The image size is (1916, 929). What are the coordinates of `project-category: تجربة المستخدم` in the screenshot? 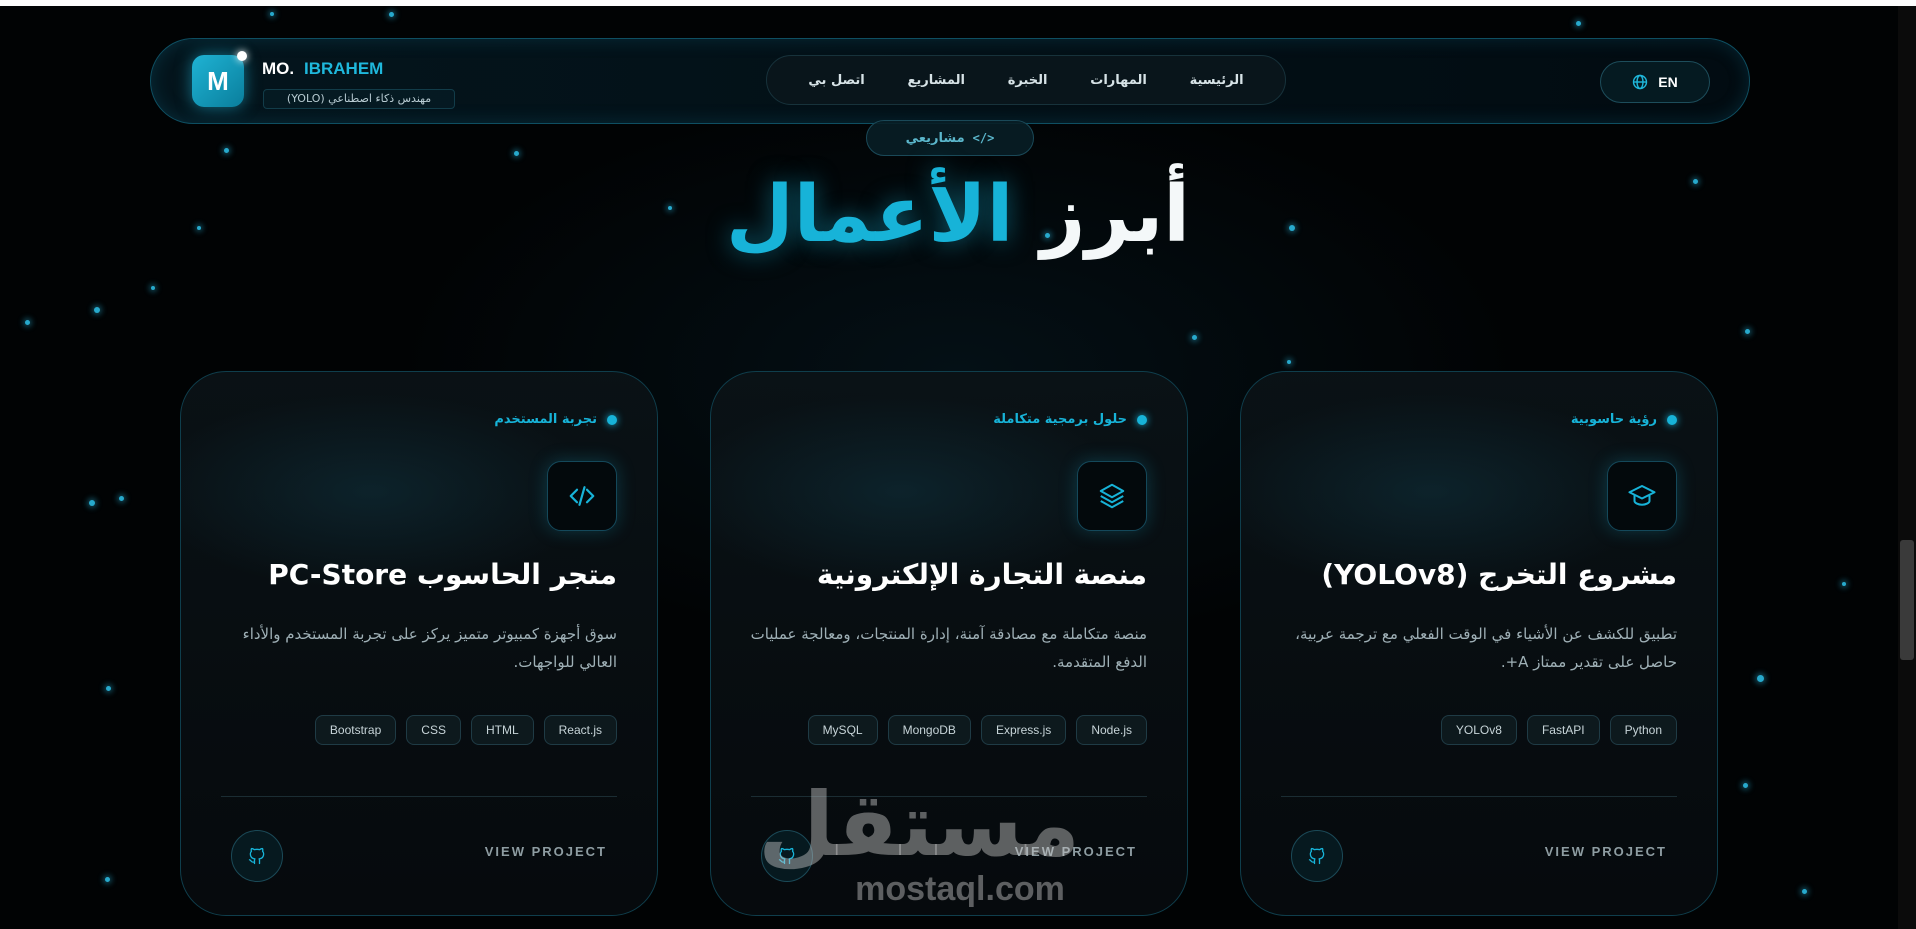 It's located at (555, 419).